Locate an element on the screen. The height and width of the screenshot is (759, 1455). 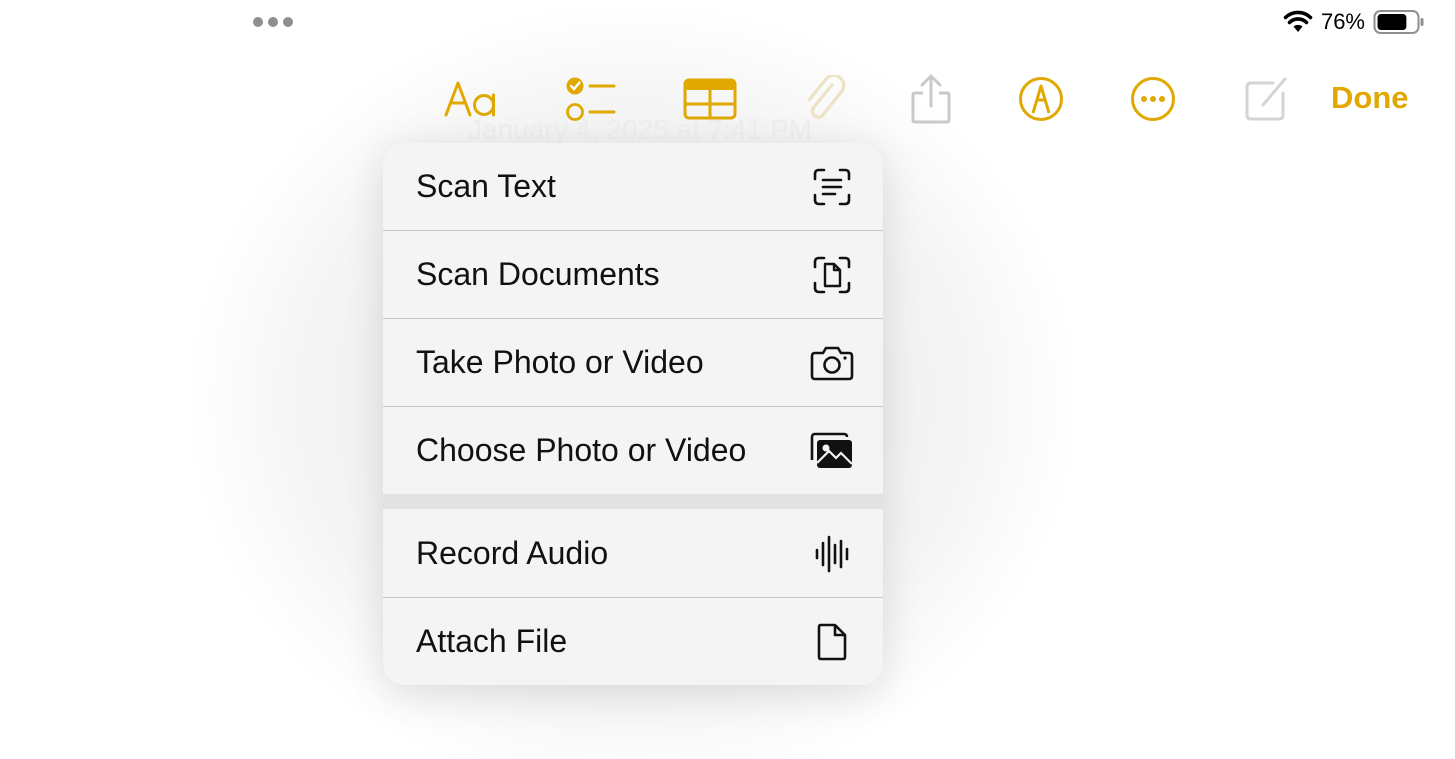
checklist-icon is located at coordinates (591, 99).